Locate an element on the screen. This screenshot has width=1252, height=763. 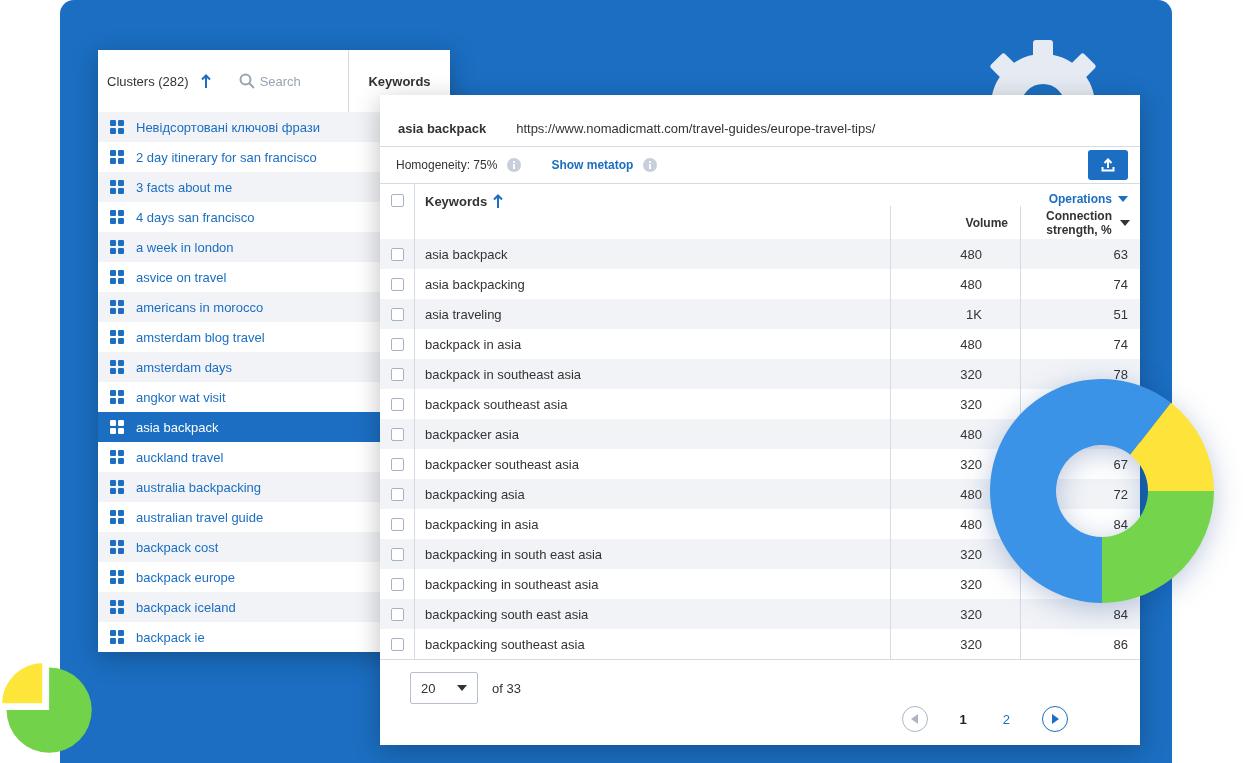
cluster-item: backpack iceland is located at coordinates (239, 607).